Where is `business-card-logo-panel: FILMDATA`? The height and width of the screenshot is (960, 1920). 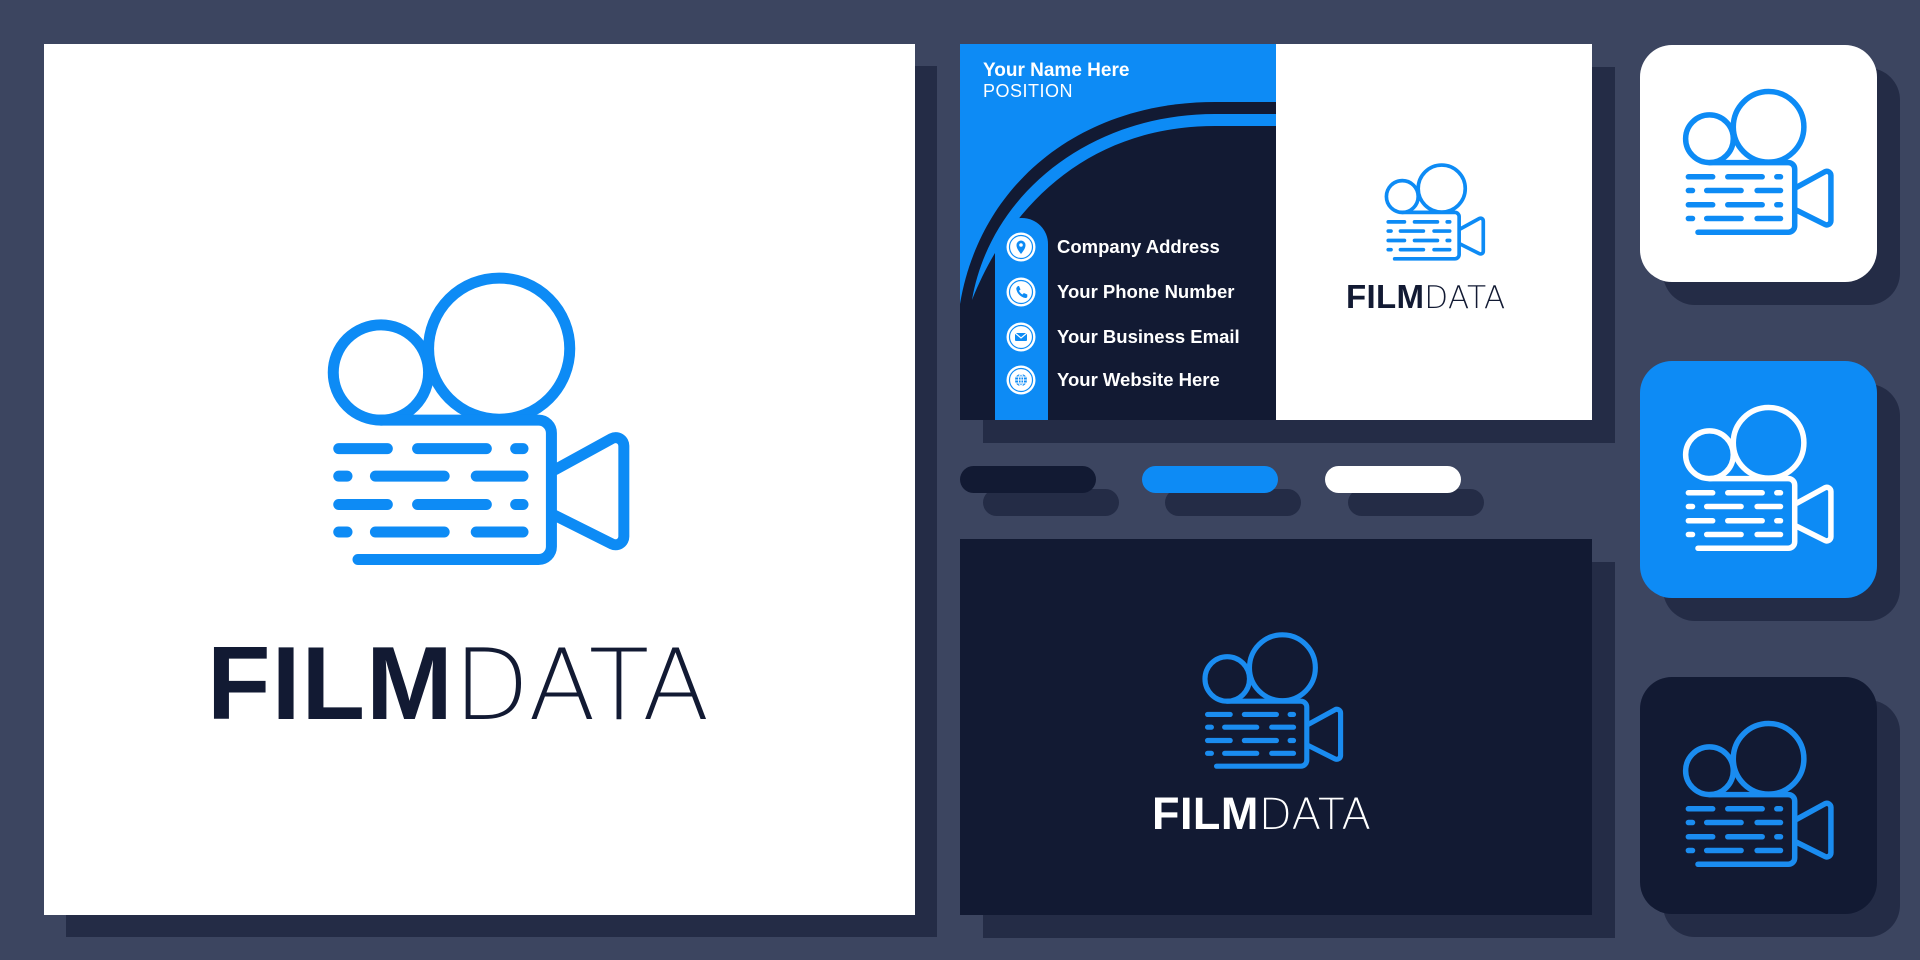
business-card-logo-panel: FILMDATA is located at coordinates (1434, 232).